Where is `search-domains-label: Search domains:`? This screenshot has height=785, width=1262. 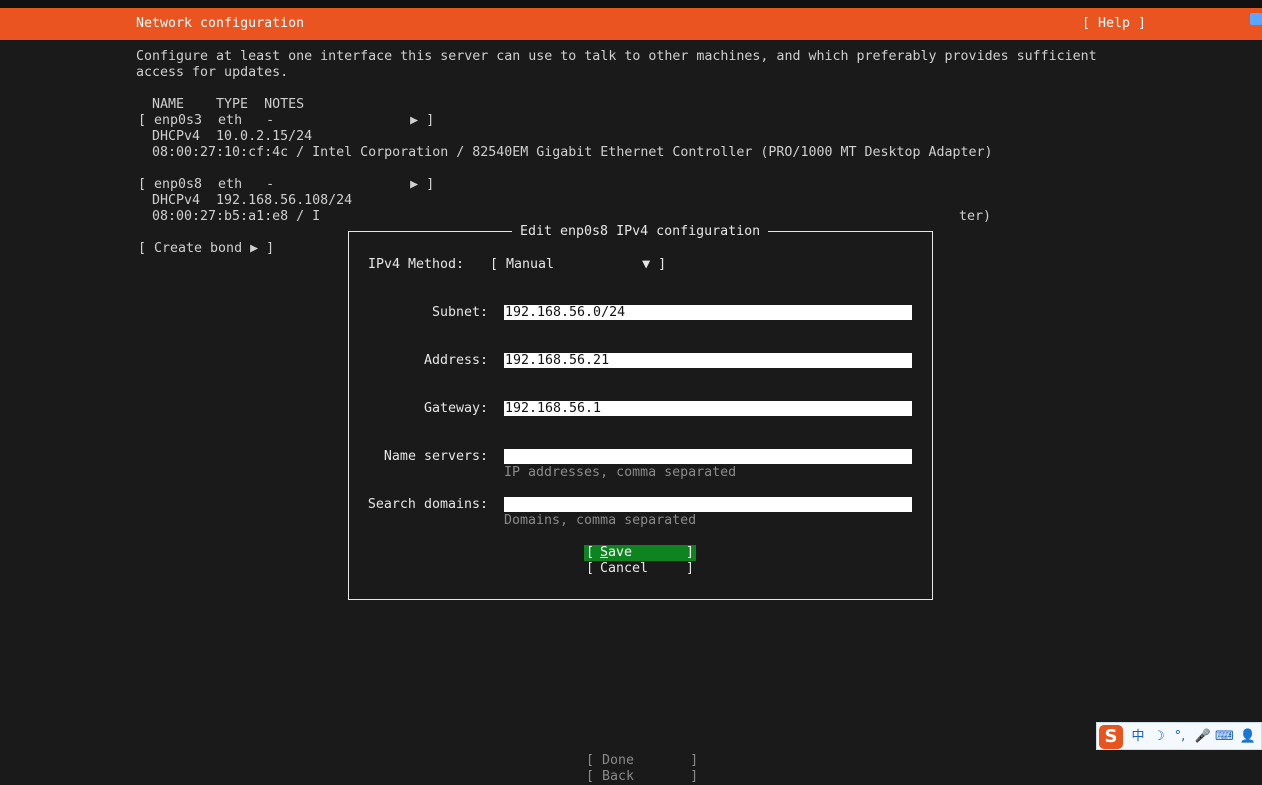
search-domains-label: Search domains: is located at coordinates (427, 504).